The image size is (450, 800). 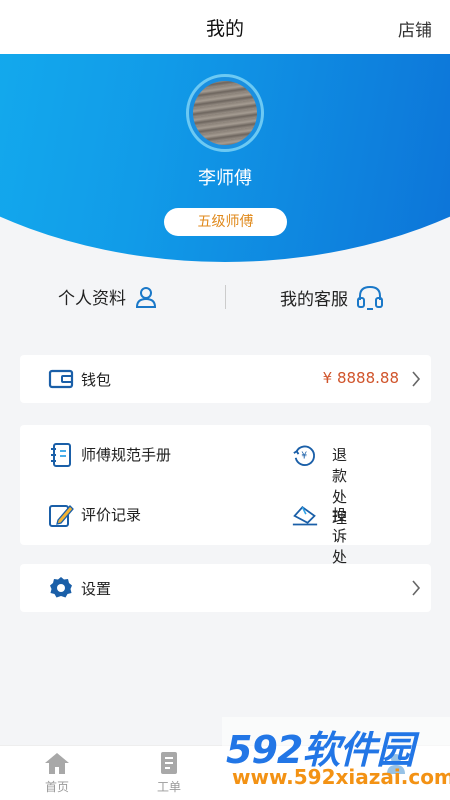 What do you see at coordinates (305, 515) in the screenshot?
I see `complaint-icon` at bounding box center [305, 515].